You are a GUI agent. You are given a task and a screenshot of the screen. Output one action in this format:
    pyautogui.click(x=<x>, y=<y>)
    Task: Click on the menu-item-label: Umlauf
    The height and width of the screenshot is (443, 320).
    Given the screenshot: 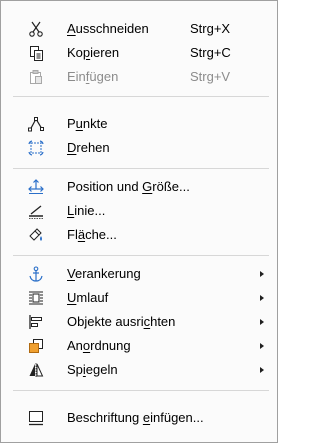 What is the action you would take?
    pyautogui.click(x=88, y=297)
    